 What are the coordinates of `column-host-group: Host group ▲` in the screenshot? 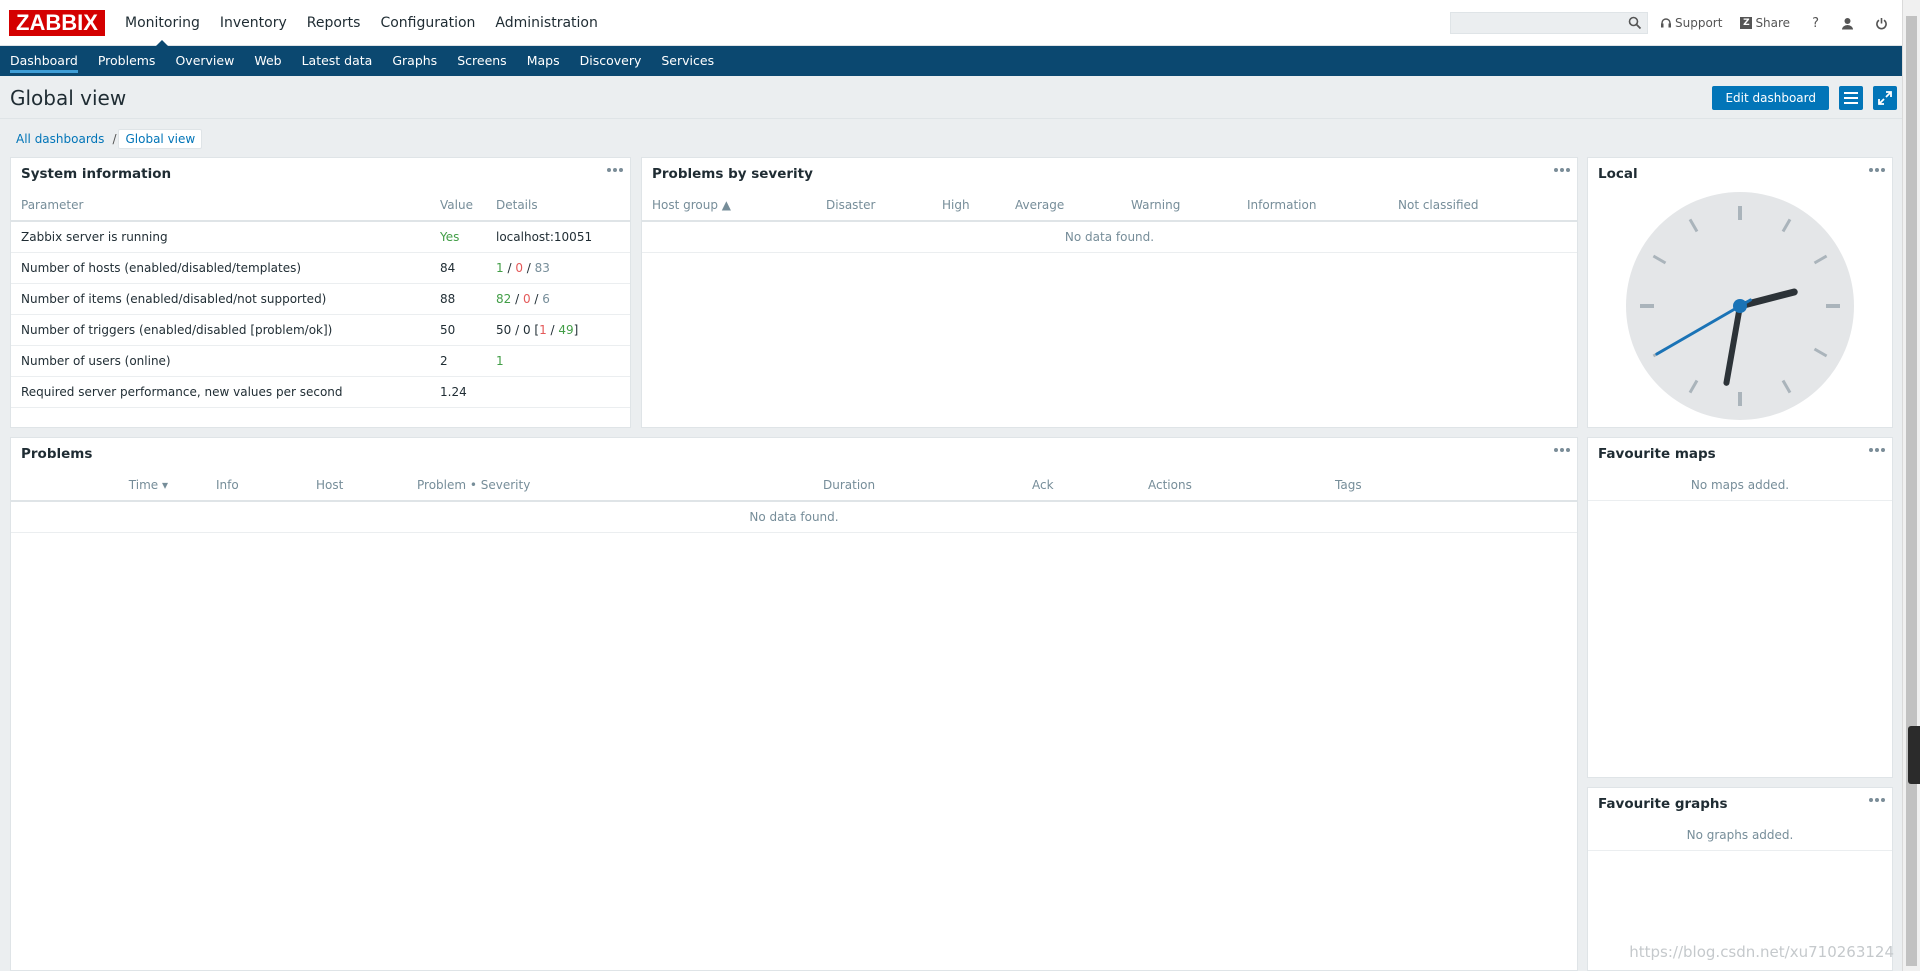 It's located at (729, 206).